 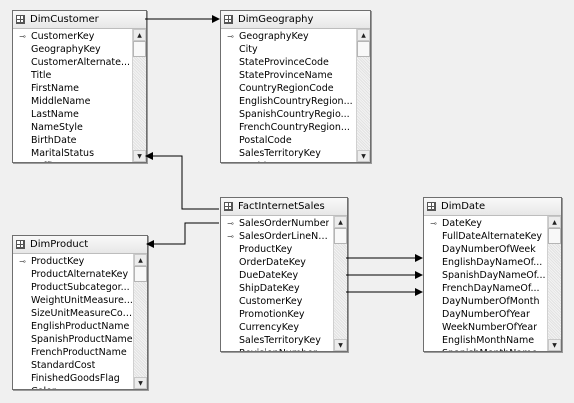 What do you see at coordinates (276, 19) in the screenshot?
I see `table-title: DimGeography` at bounding box center [276, 19].